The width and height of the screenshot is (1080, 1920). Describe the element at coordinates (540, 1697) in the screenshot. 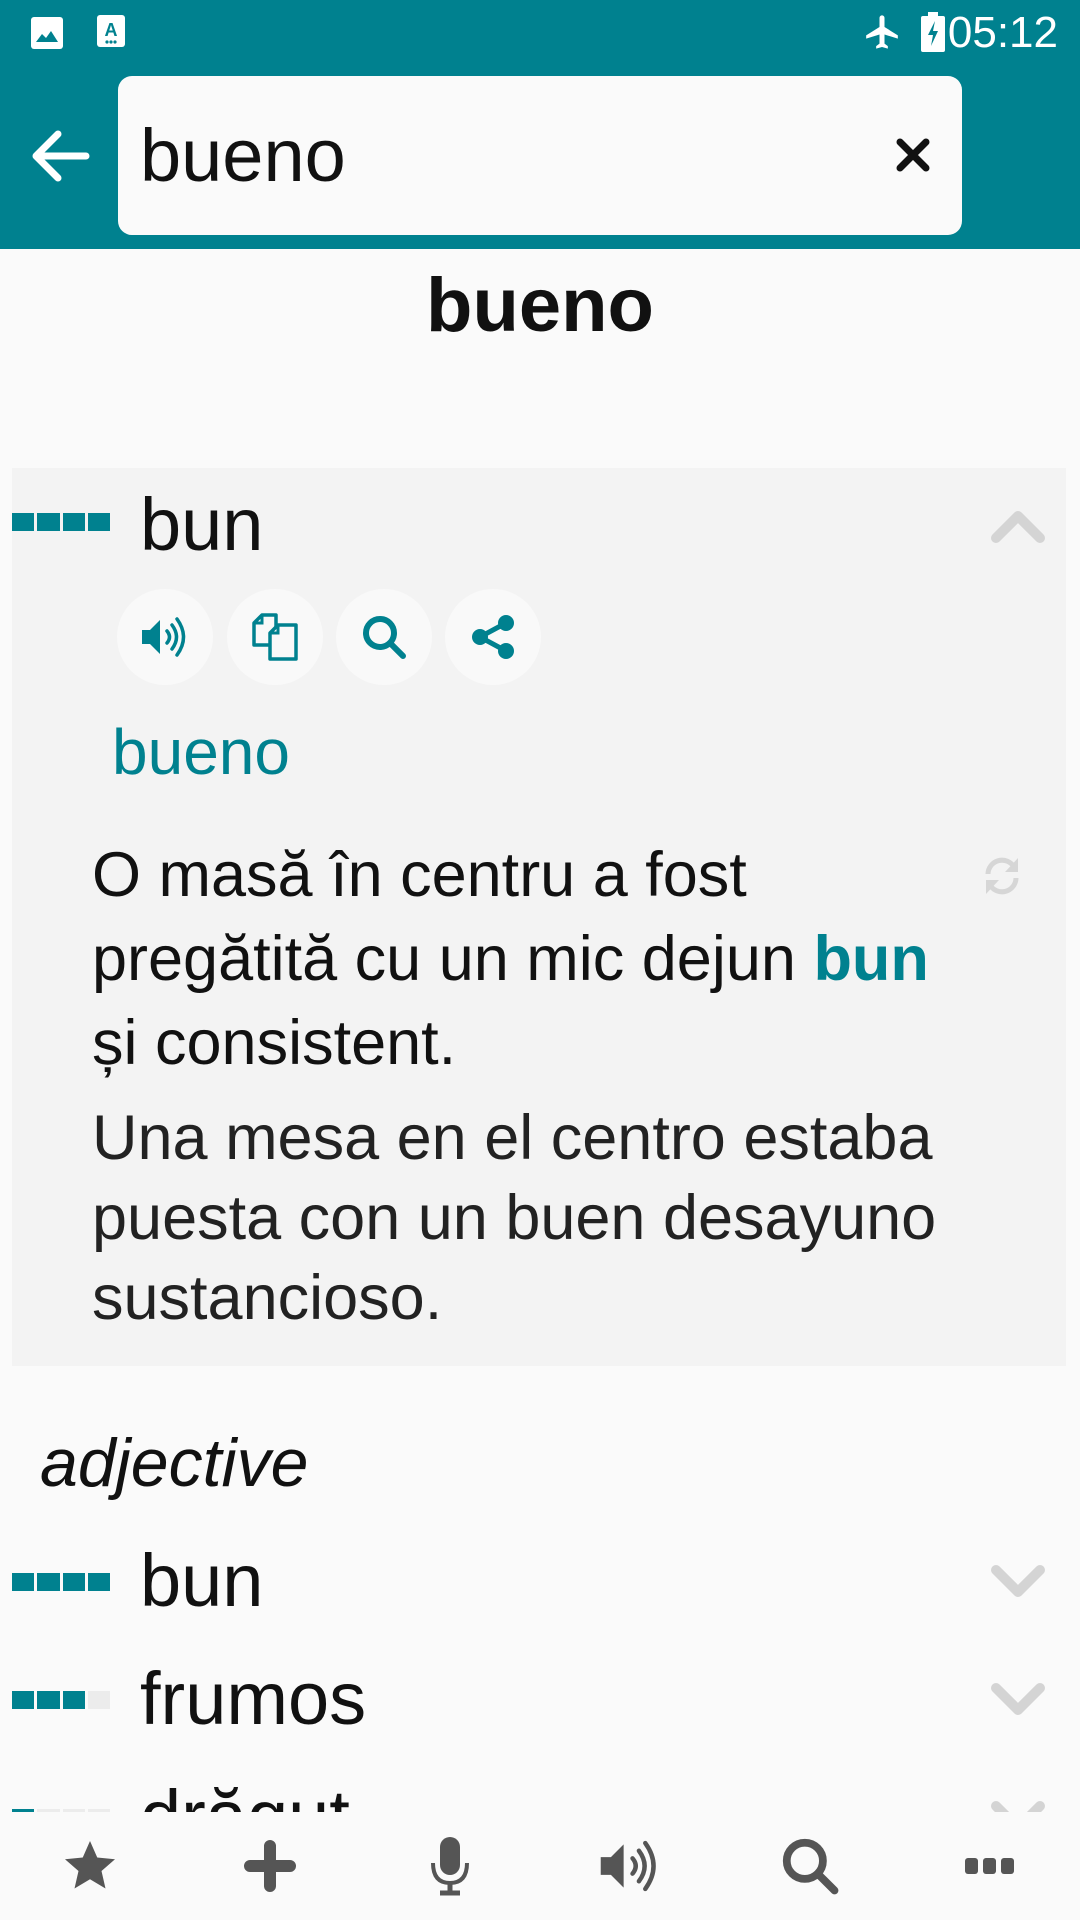

I see `list-item: frumos` at that location.